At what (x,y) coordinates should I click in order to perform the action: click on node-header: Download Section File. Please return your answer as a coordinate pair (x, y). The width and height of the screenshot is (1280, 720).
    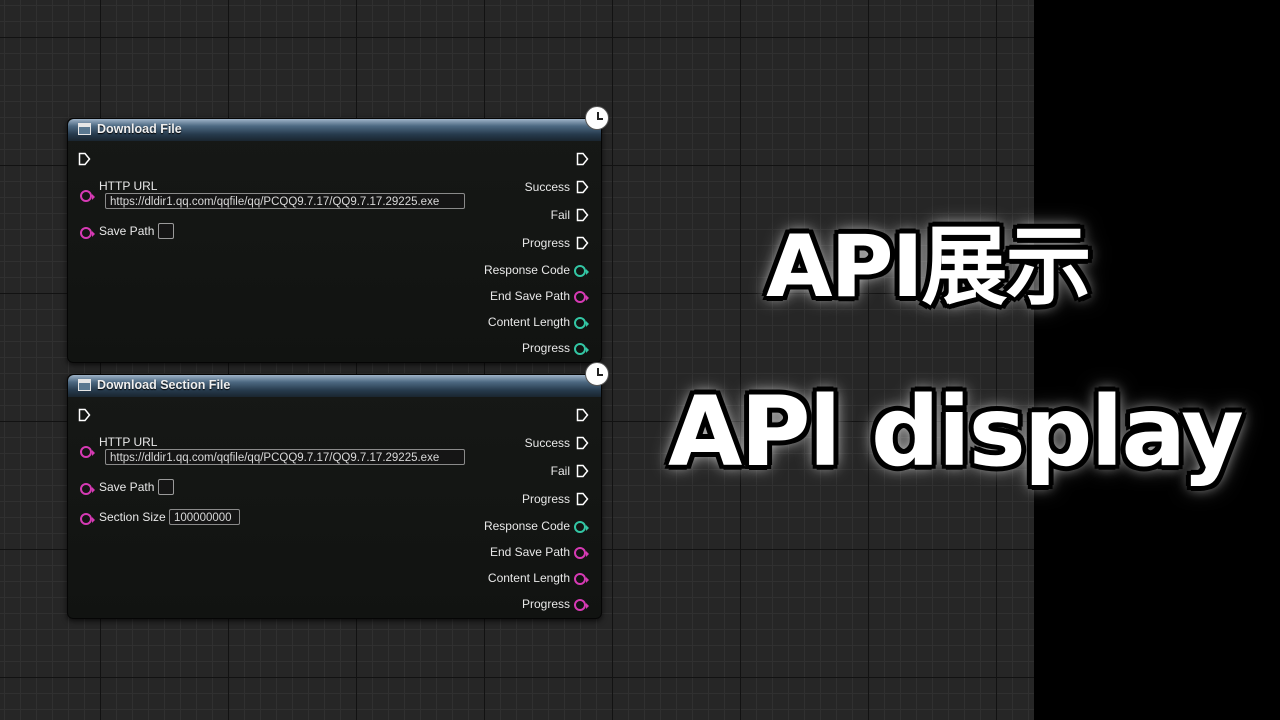
    Looking at the image, I should click on (334, 386).